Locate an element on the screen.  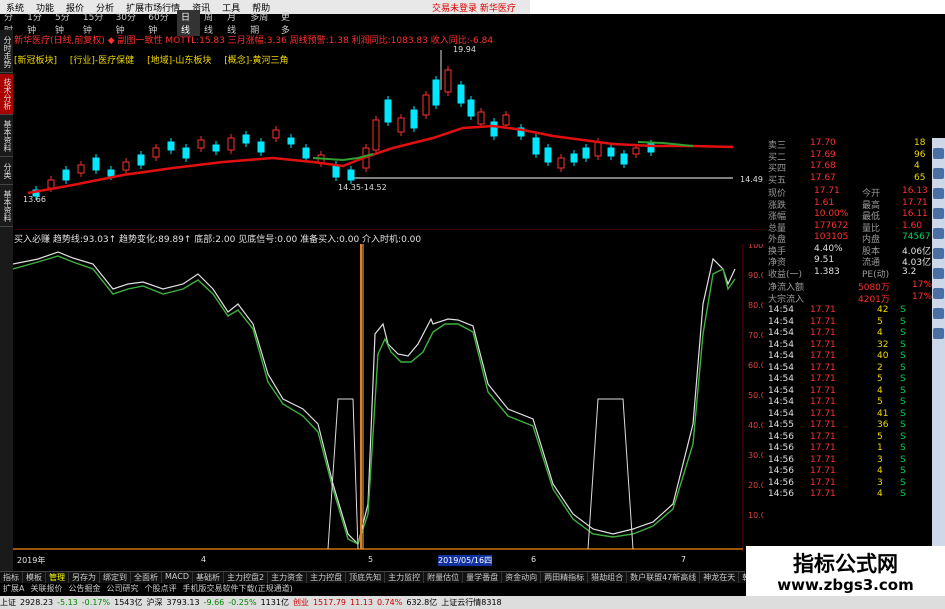
status-item: 632.8亿 is located at coordinates (422, 602).